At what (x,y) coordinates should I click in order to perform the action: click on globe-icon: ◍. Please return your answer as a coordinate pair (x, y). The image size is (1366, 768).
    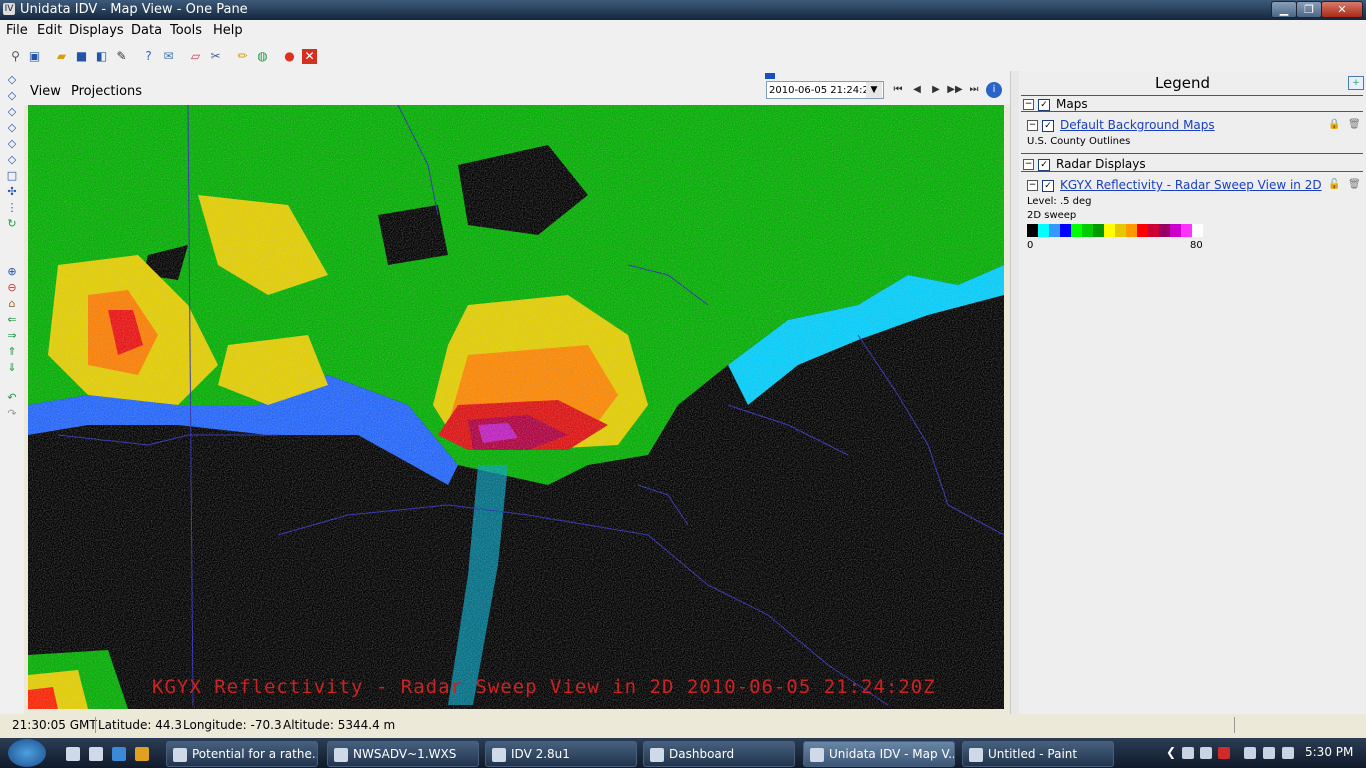
    Looking at the image, I should click on (262, 56).